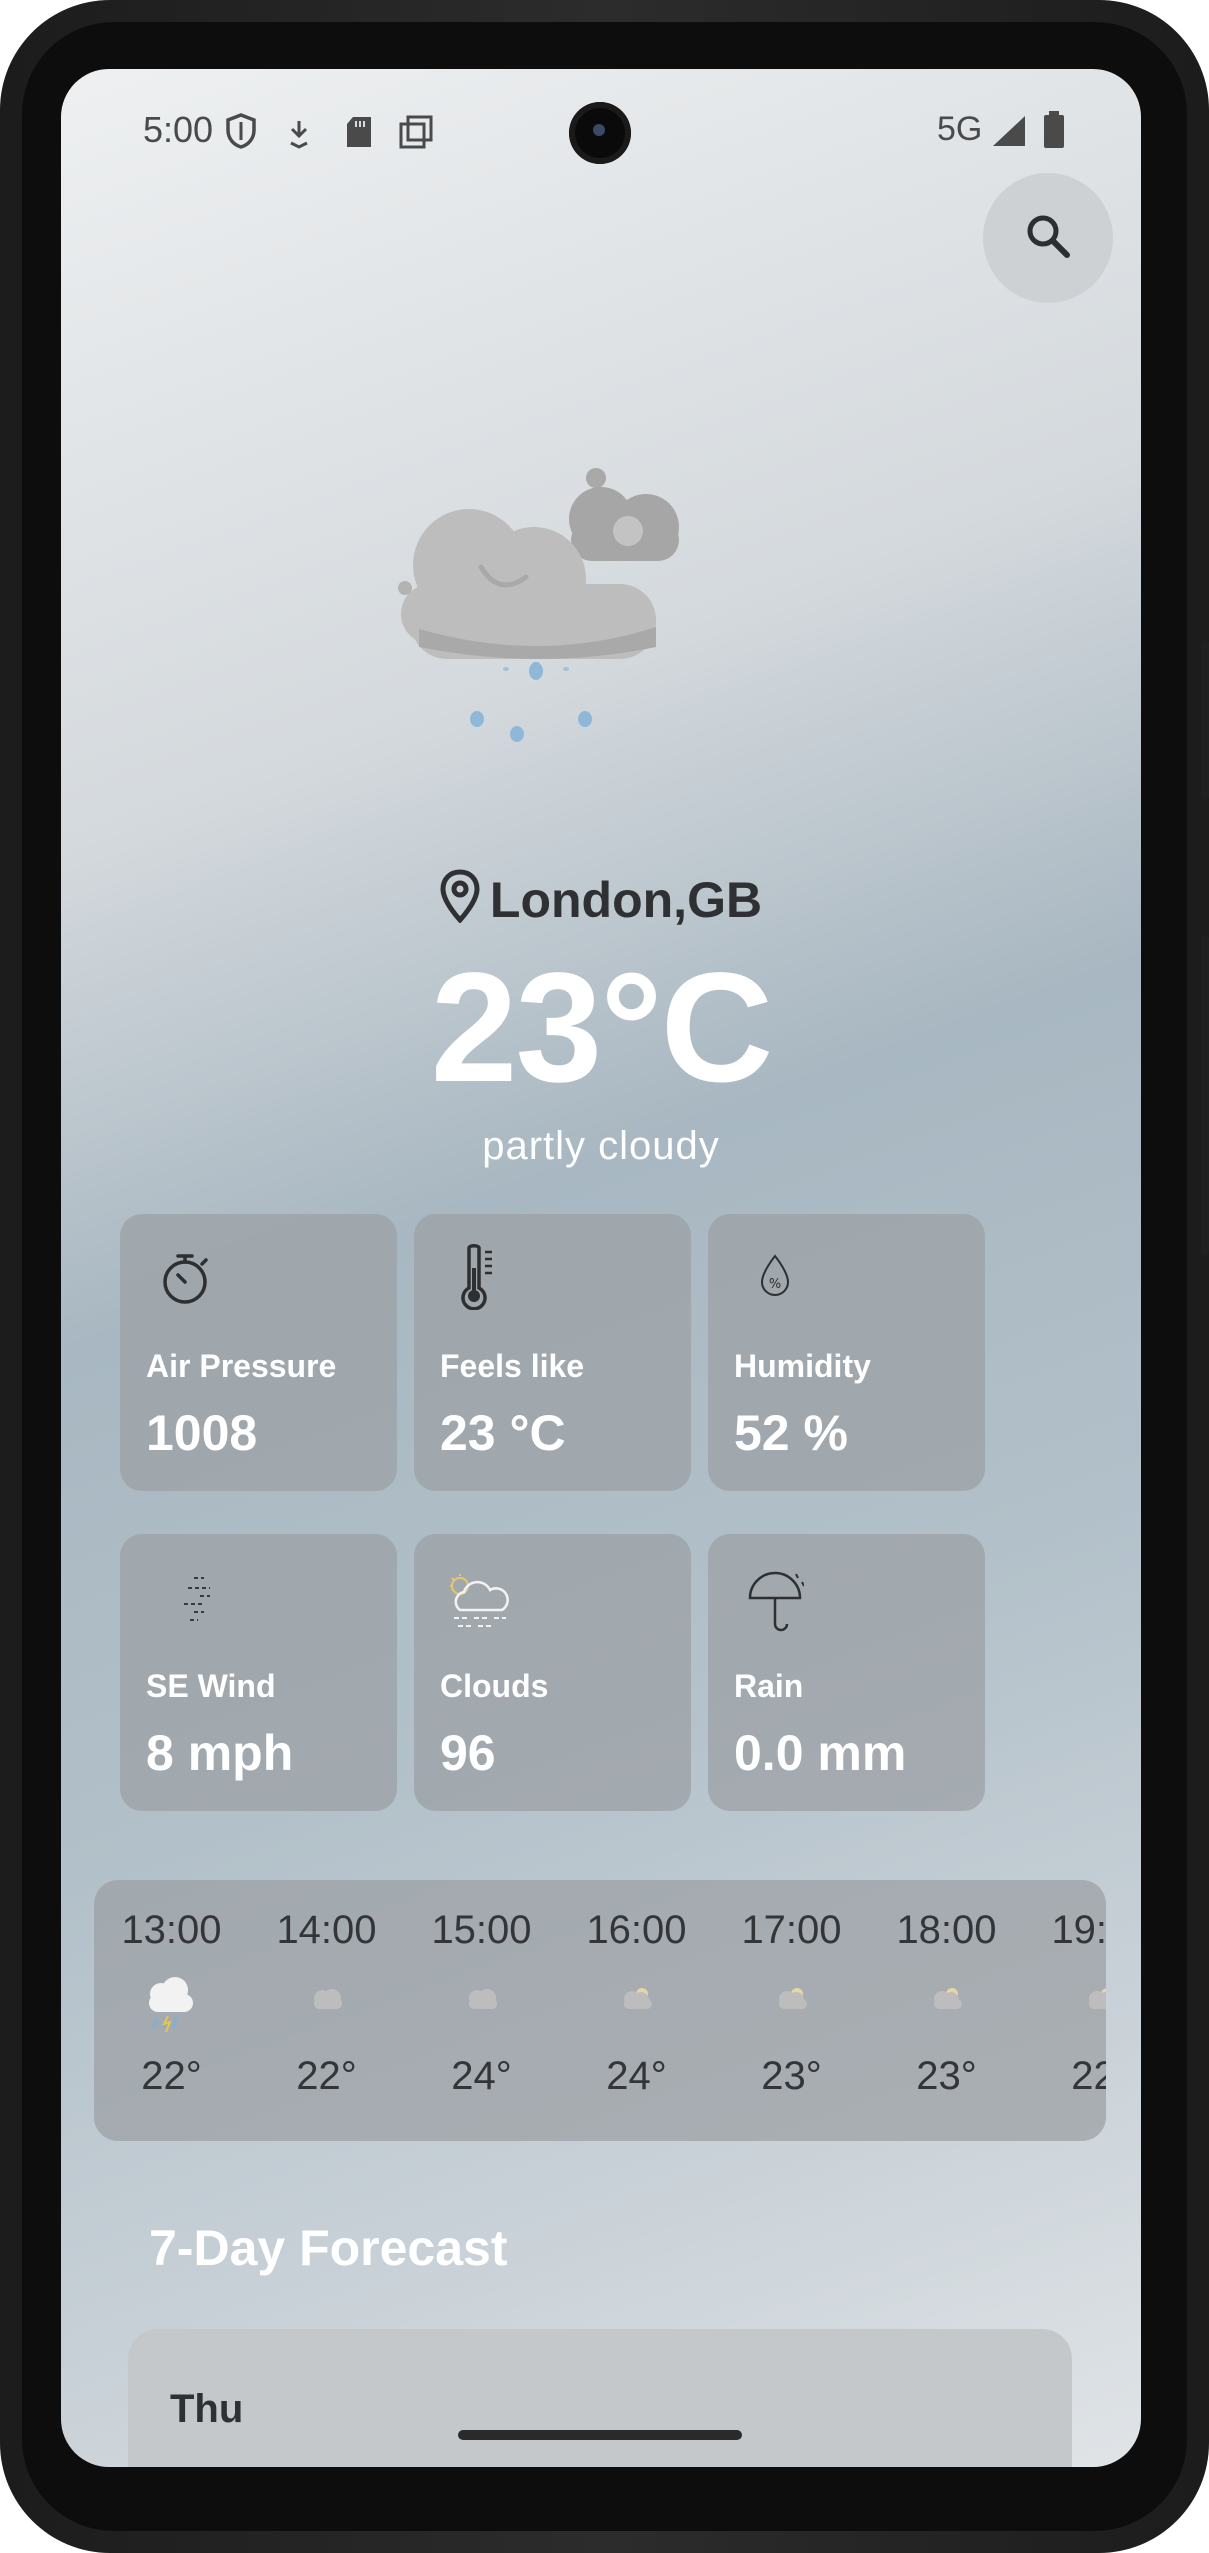 This screenshot has height=2553, width=1209. What do you see at coordinates (1205, 1095) in the screenshot?
I see `power-button` at bounding box center [1205, 1095].